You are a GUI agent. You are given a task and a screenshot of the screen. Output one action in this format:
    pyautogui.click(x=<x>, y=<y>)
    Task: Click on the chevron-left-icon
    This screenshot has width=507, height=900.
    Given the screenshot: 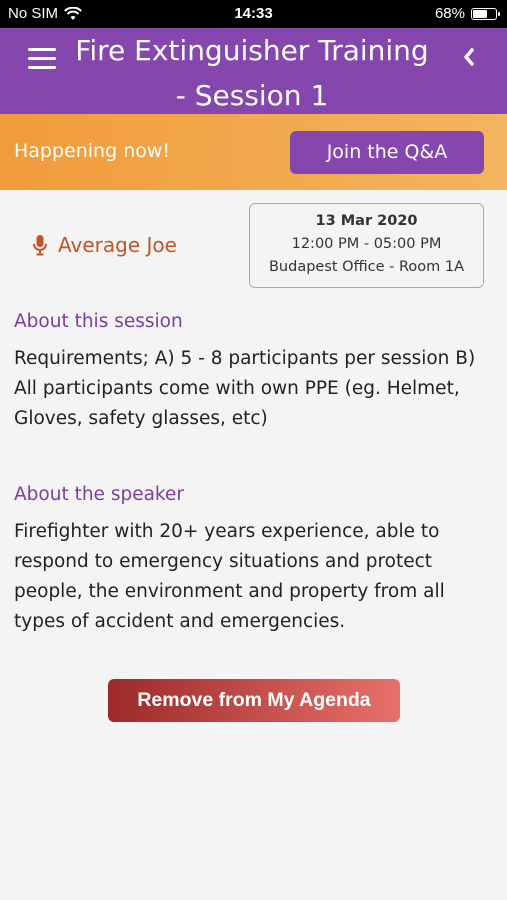 What is the action you would take?
    pyautogui.click(x=469, y=57)
    